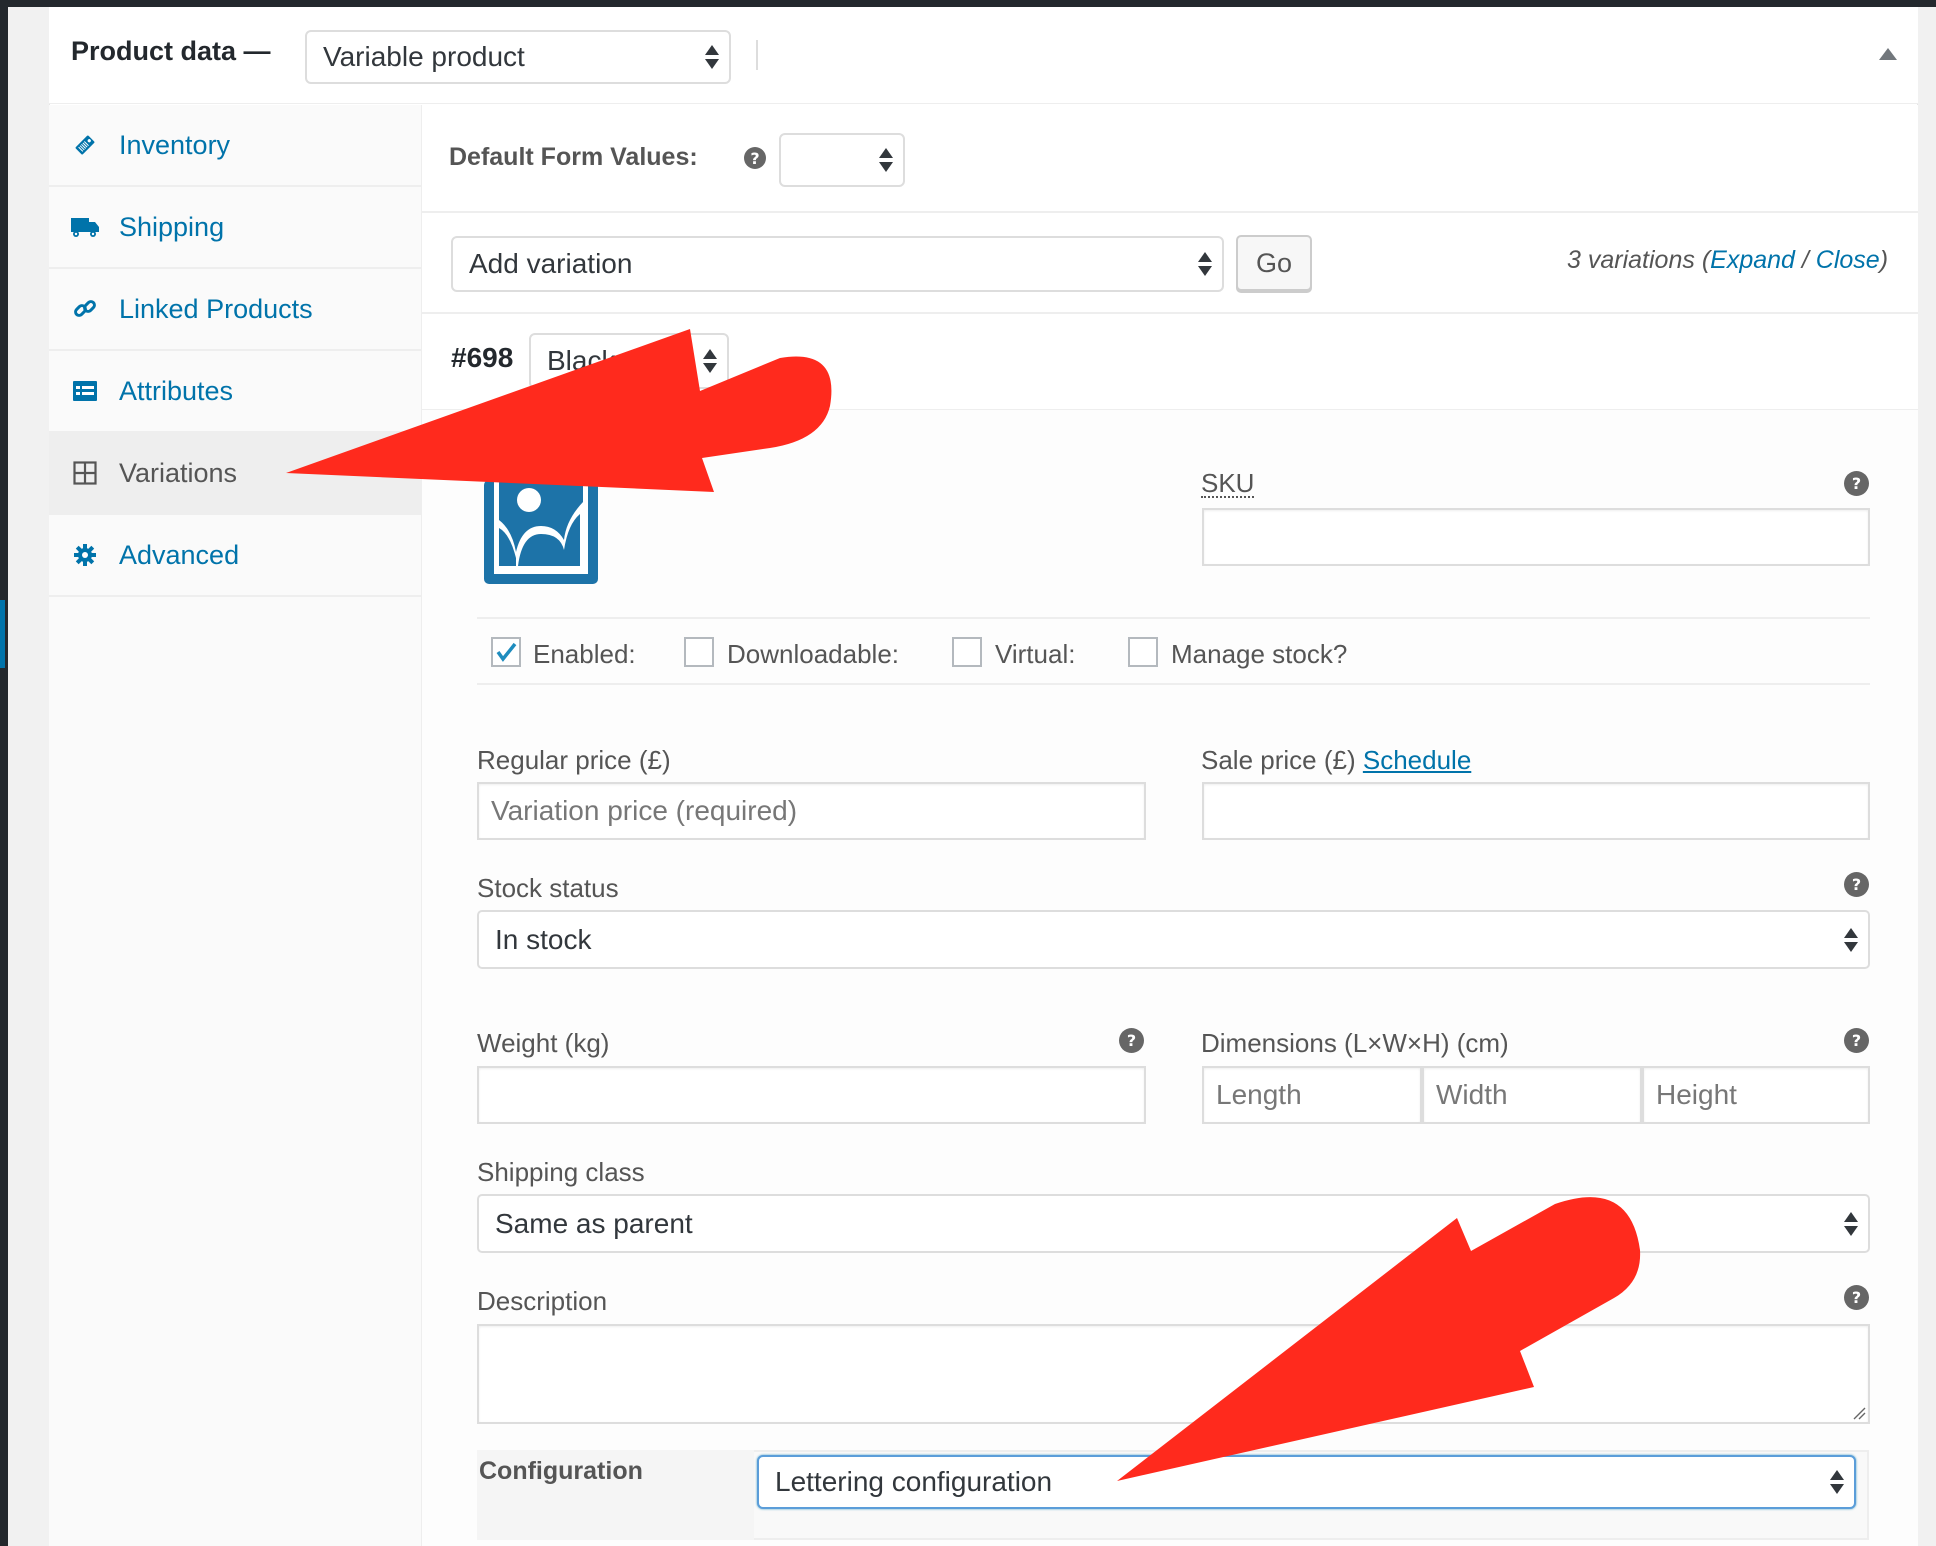 This screenshot has width=1936, height=1546. I want to click on weight-label: Weight (kg), so click(543, 1043).